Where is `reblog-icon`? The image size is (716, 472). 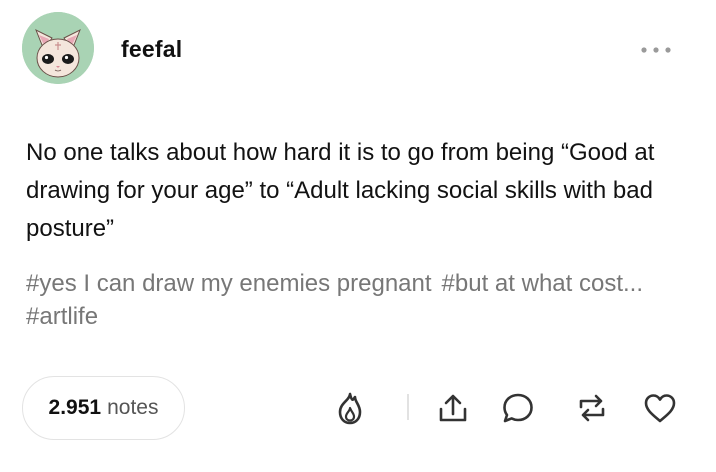 reblog-icon is located at coordinates (592, 408).